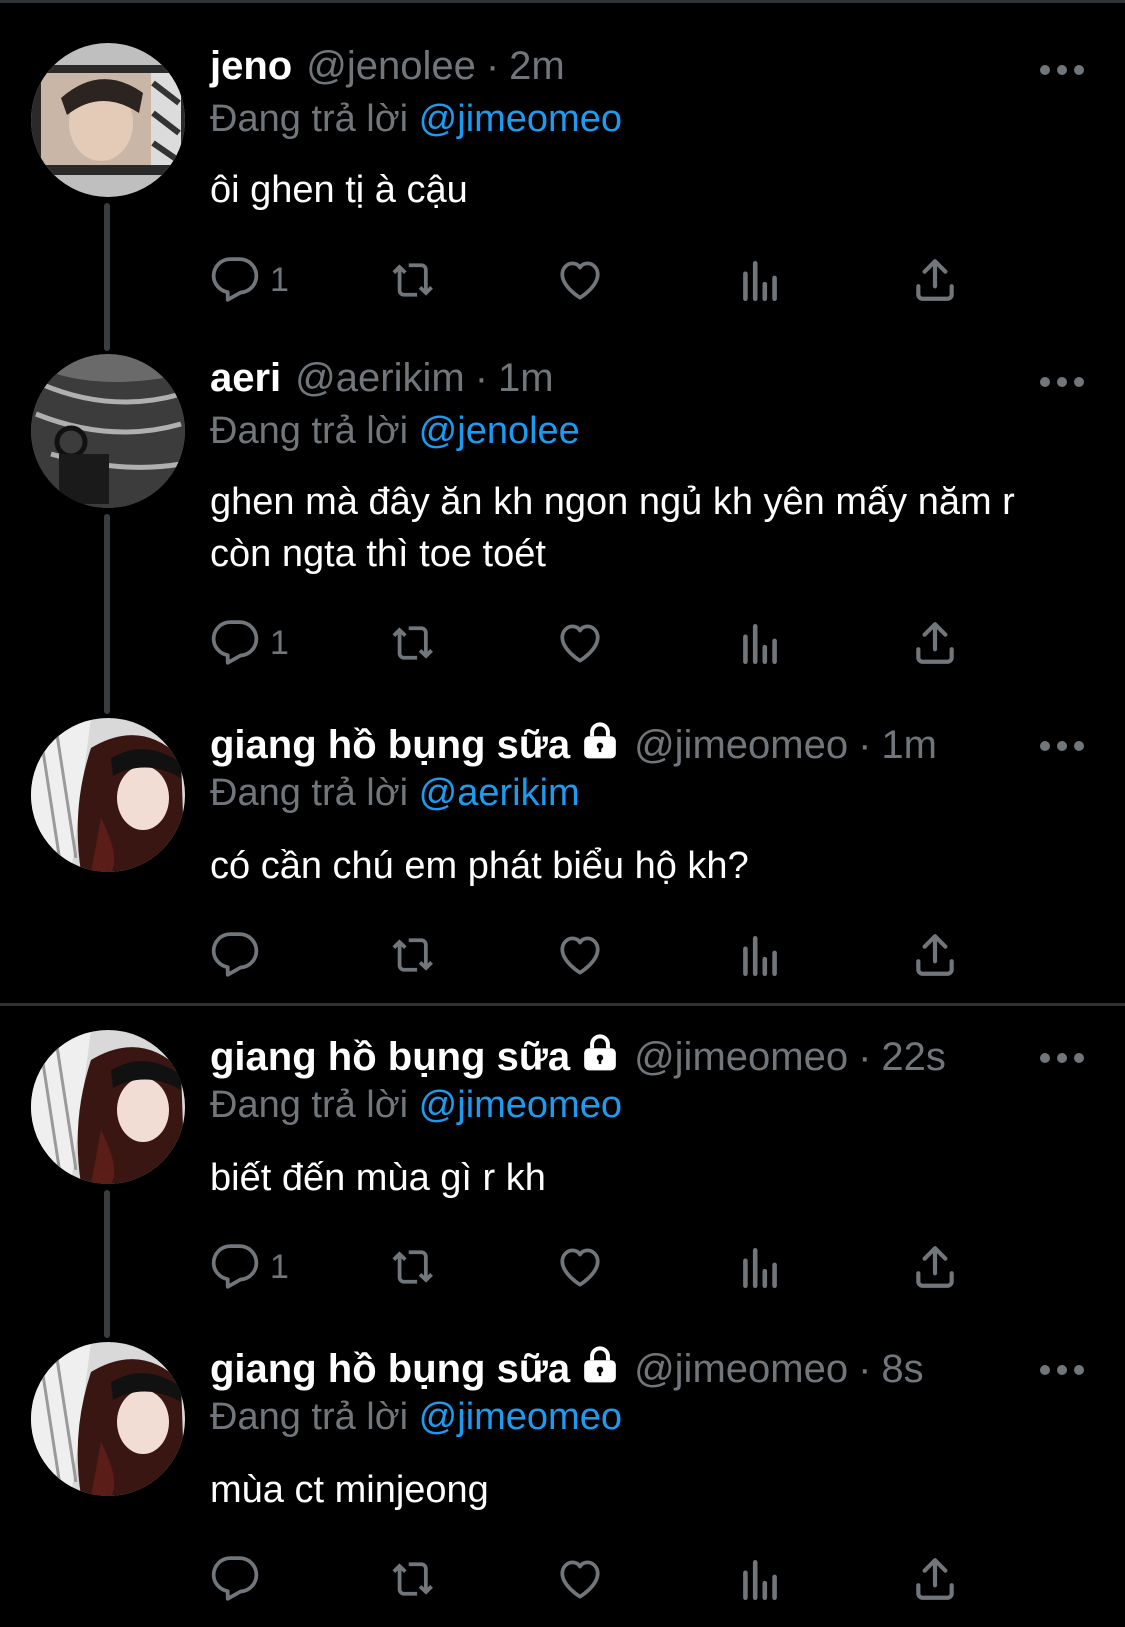  What do you see at coordinates (499, 793) in the screenshot?
I see `mention-link: @aerikim` at bounding box center [499, 793].